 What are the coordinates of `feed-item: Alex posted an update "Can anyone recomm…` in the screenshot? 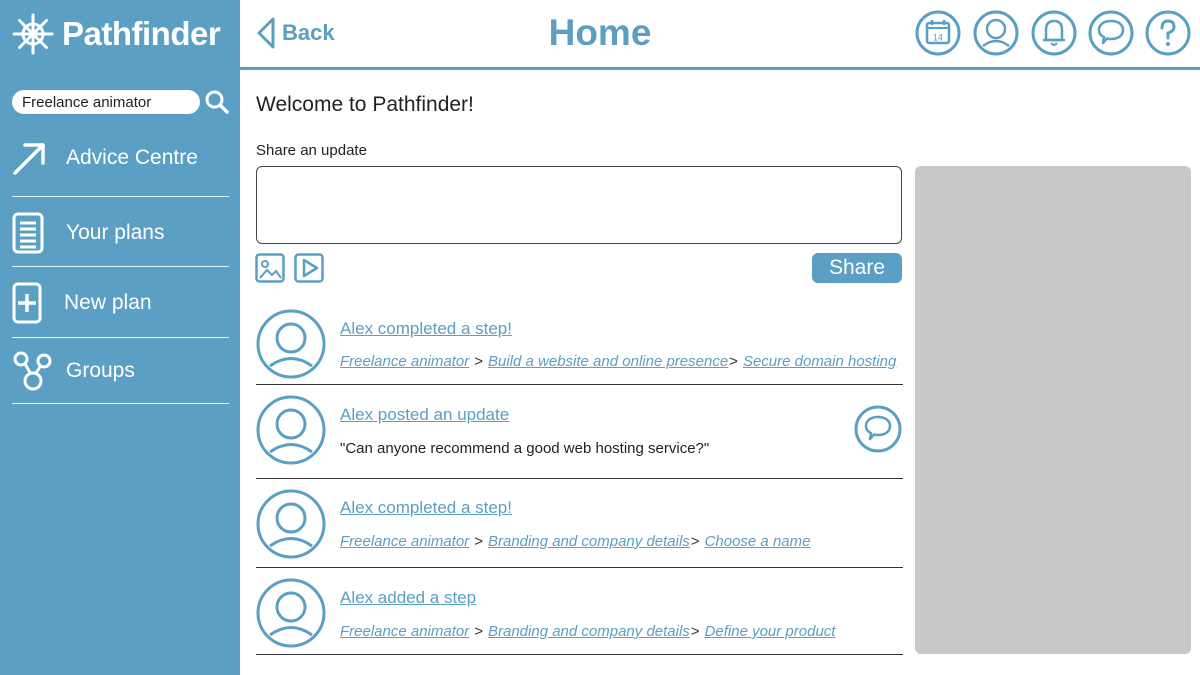 It's located at (579, 430).